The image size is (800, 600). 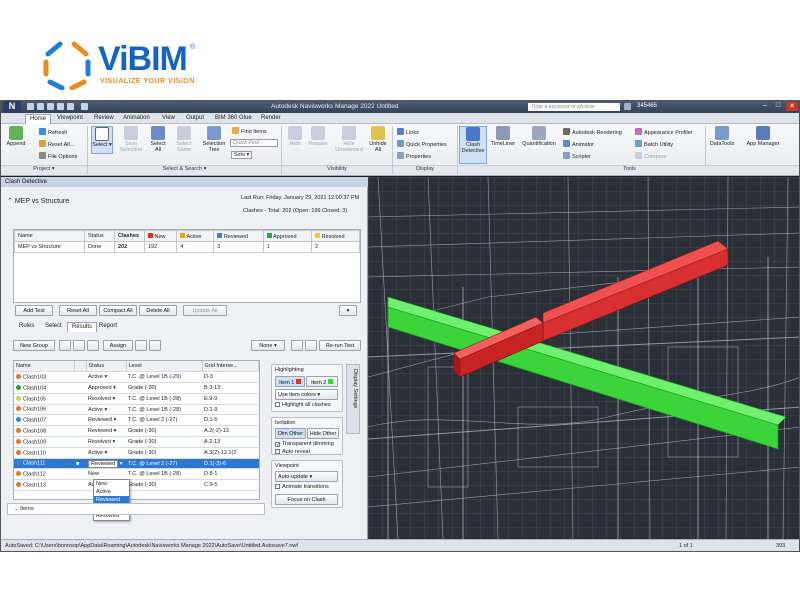 I want to click on add-test-button: Add Test, so click(x=34, y=310).